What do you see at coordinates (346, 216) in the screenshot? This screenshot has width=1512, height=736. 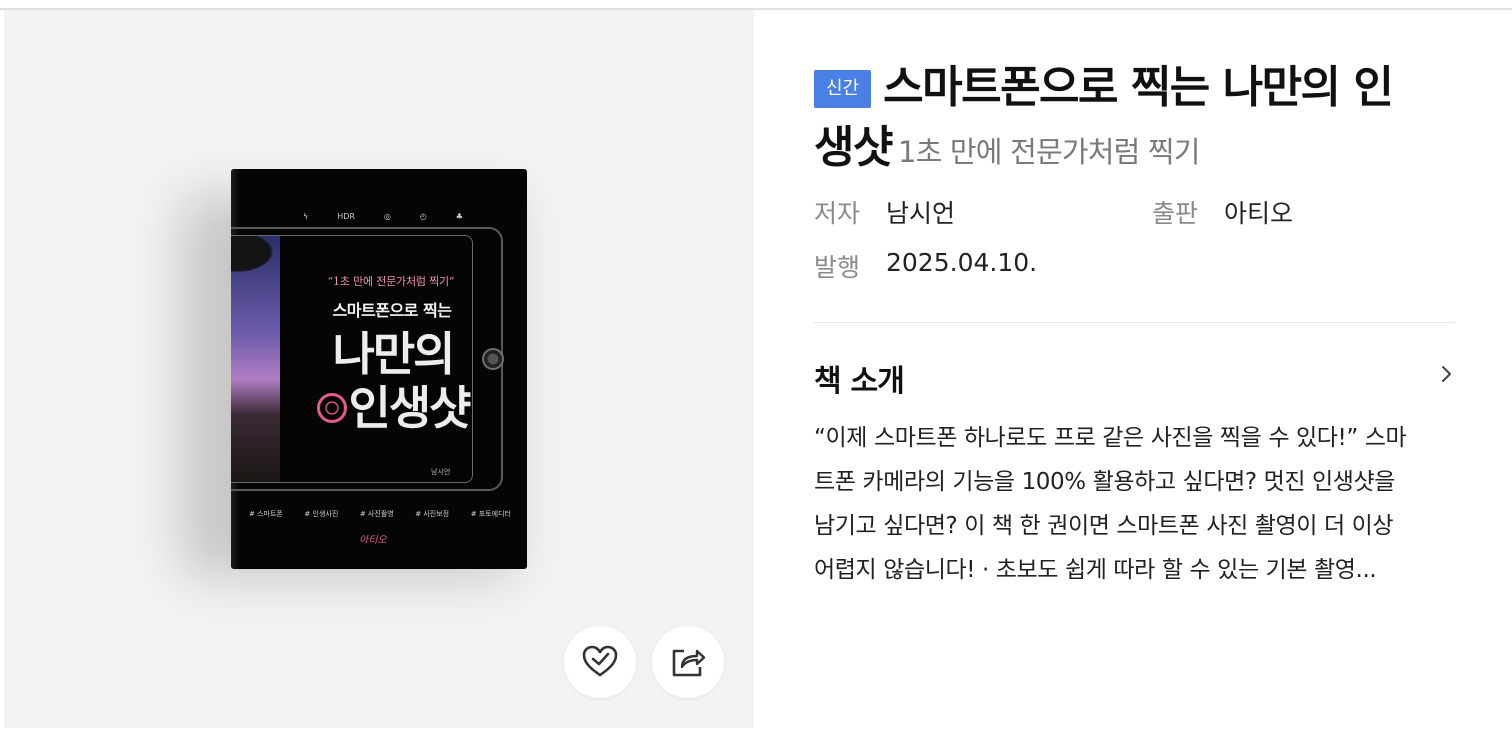 I see `hdr-icon: HDR` at bounding box center [346, 216].